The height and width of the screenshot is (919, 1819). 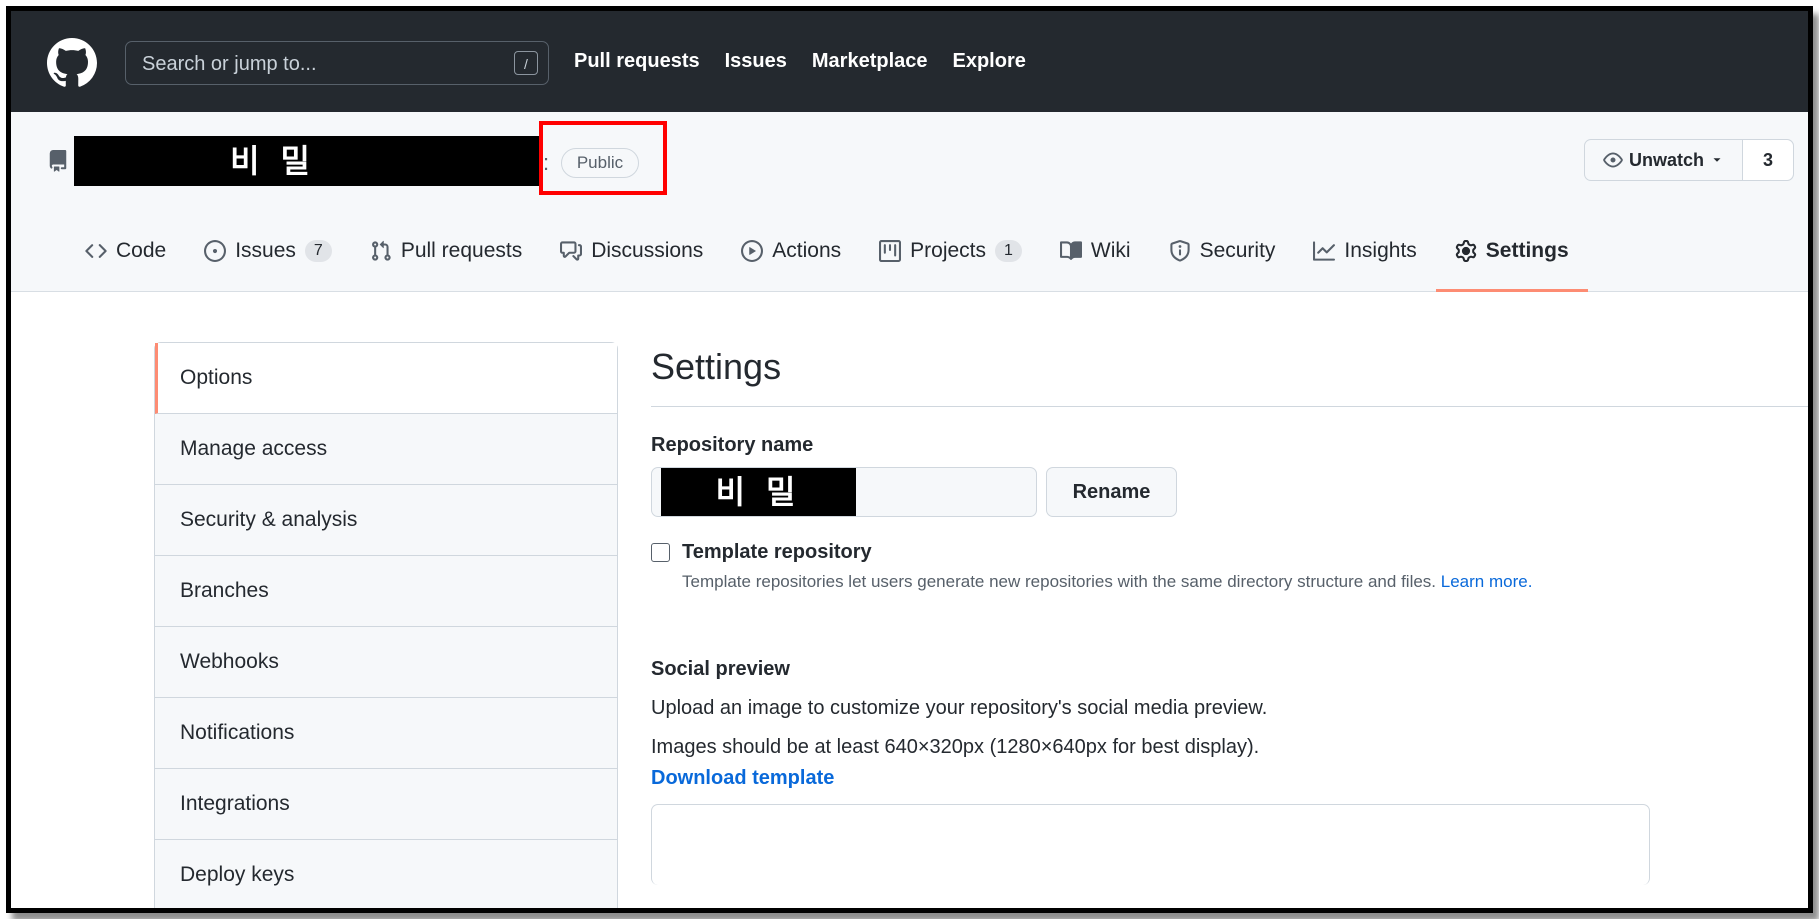 I want to click on watch-button-group: Unwatch 3, so click(x=1688, y=160).